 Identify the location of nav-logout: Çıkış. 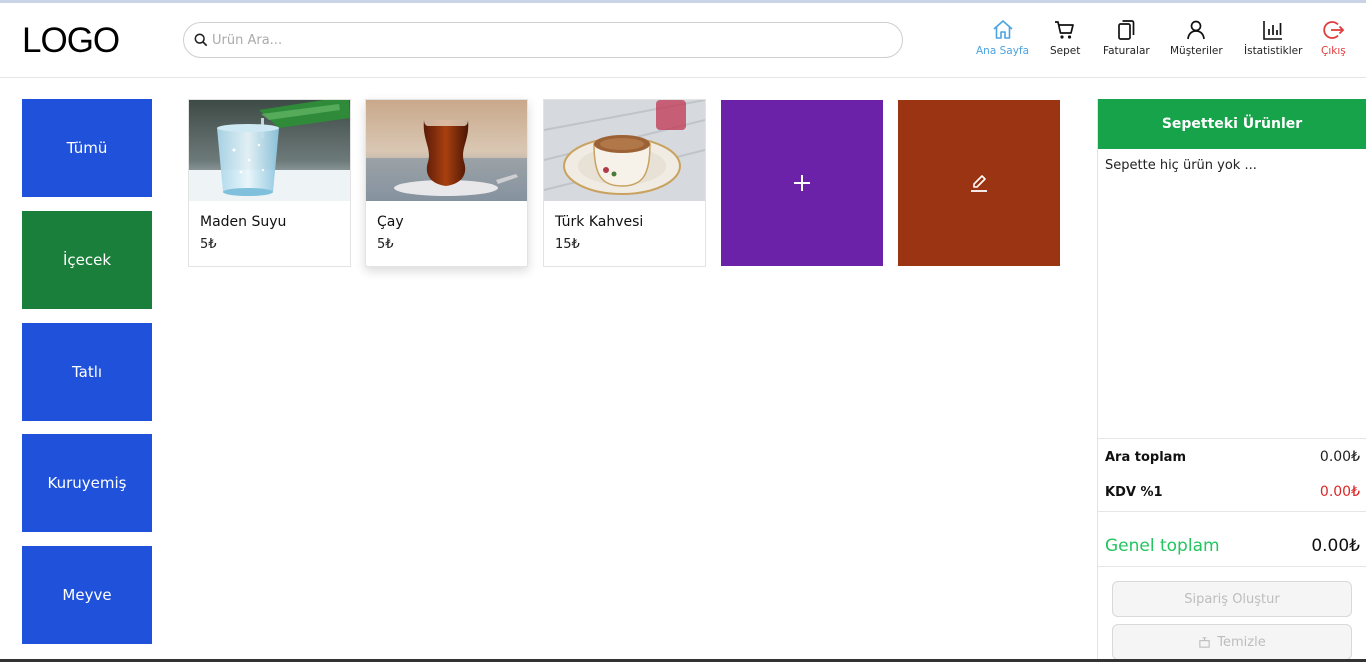
(1333, 37).